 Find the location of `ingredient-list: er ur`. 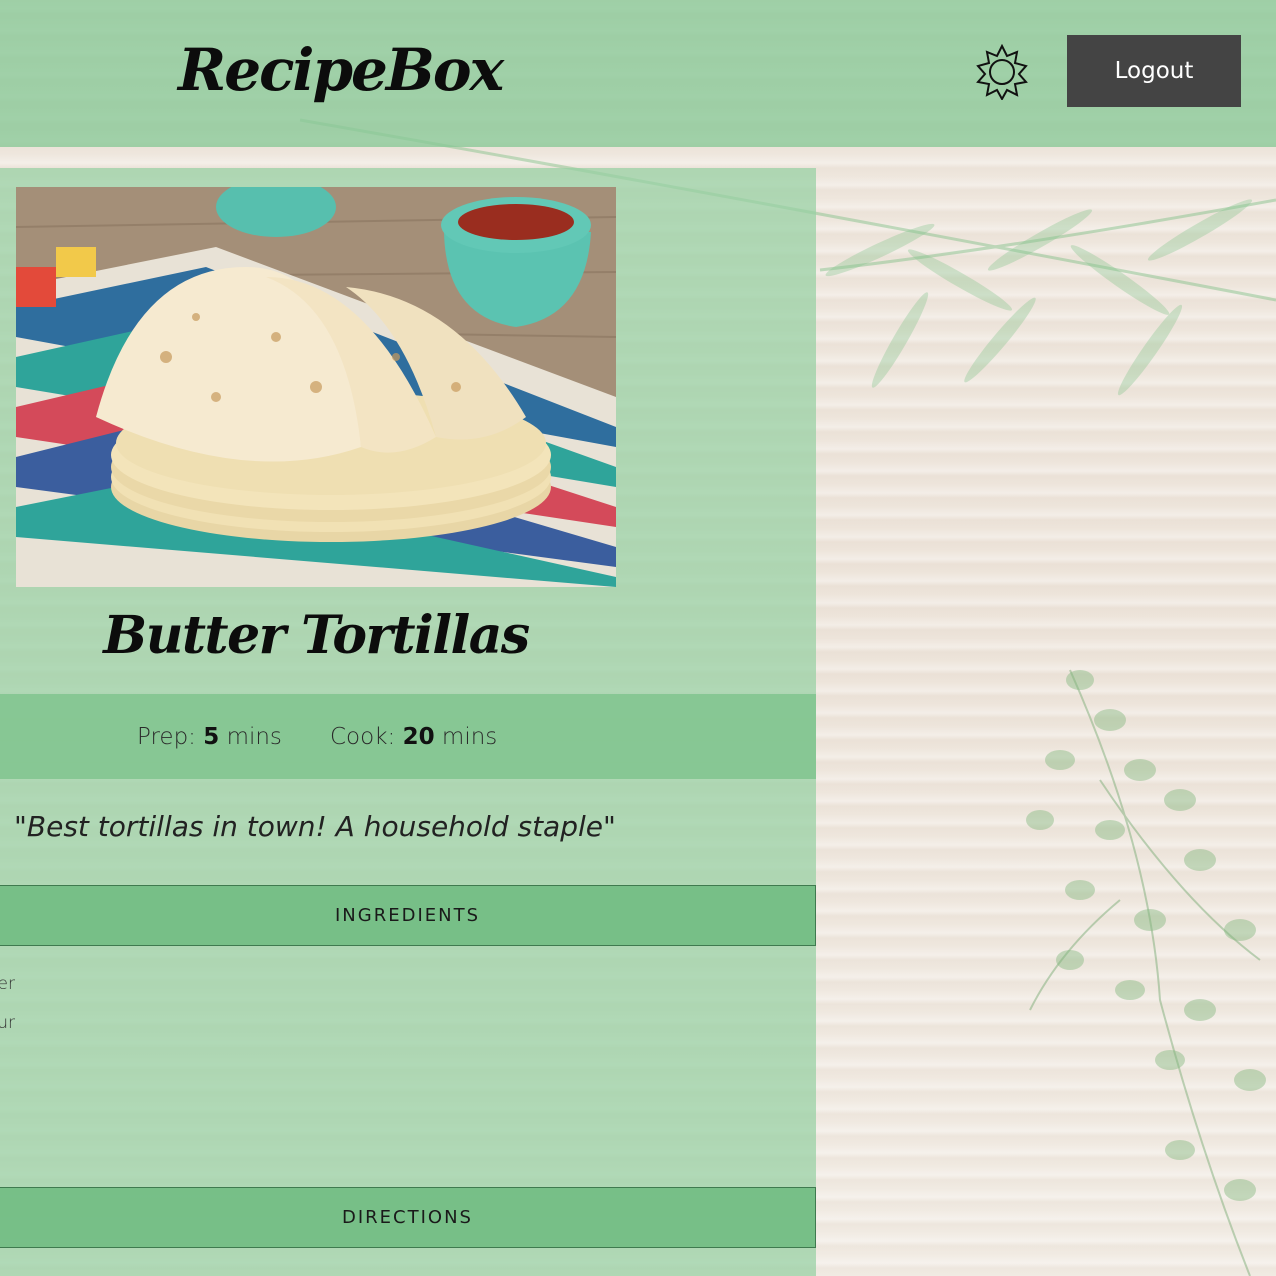

ingredient-list: er ur is located at coordinates (7, 1008).